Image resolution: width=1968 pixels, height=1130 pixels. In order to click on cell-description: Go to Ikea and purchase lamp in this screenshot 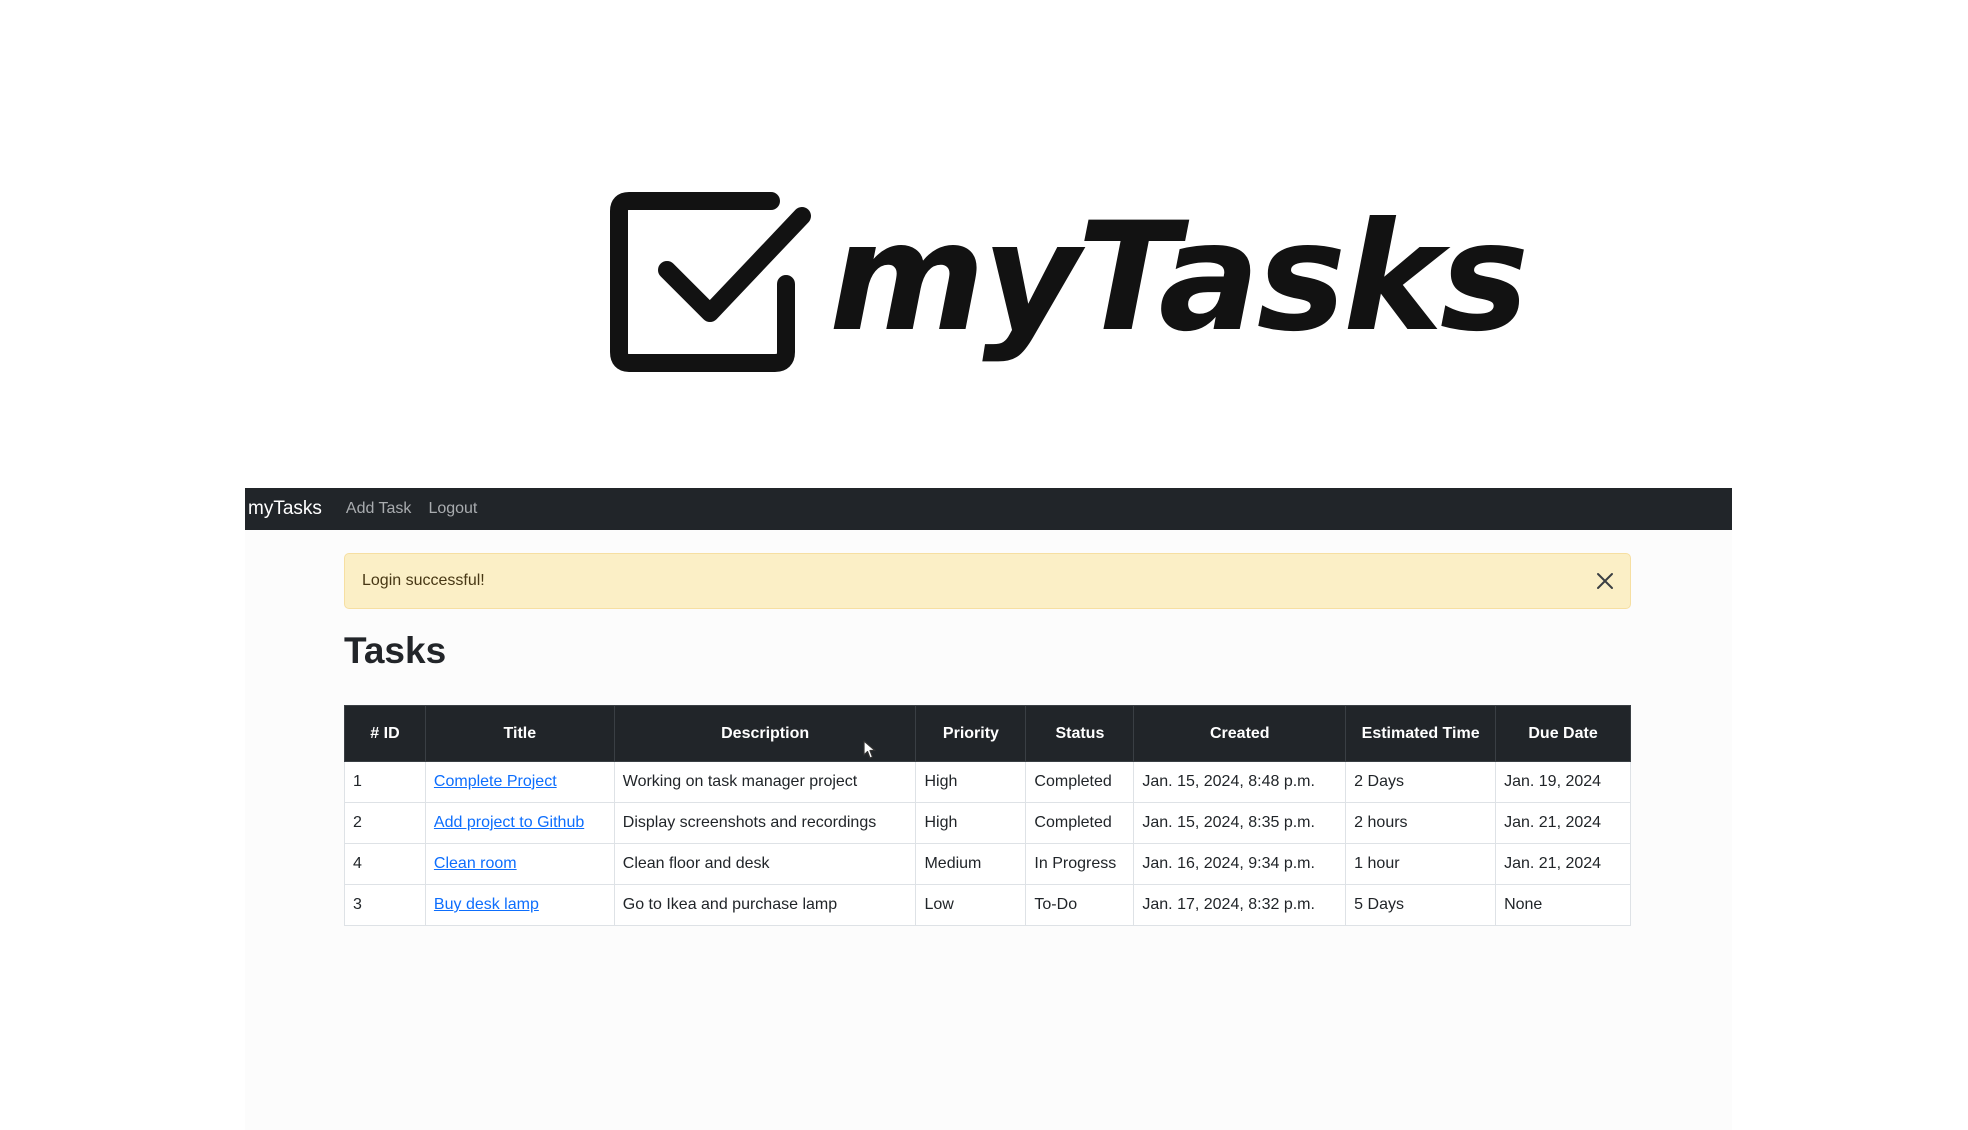, I will do `click(765, 905)`.